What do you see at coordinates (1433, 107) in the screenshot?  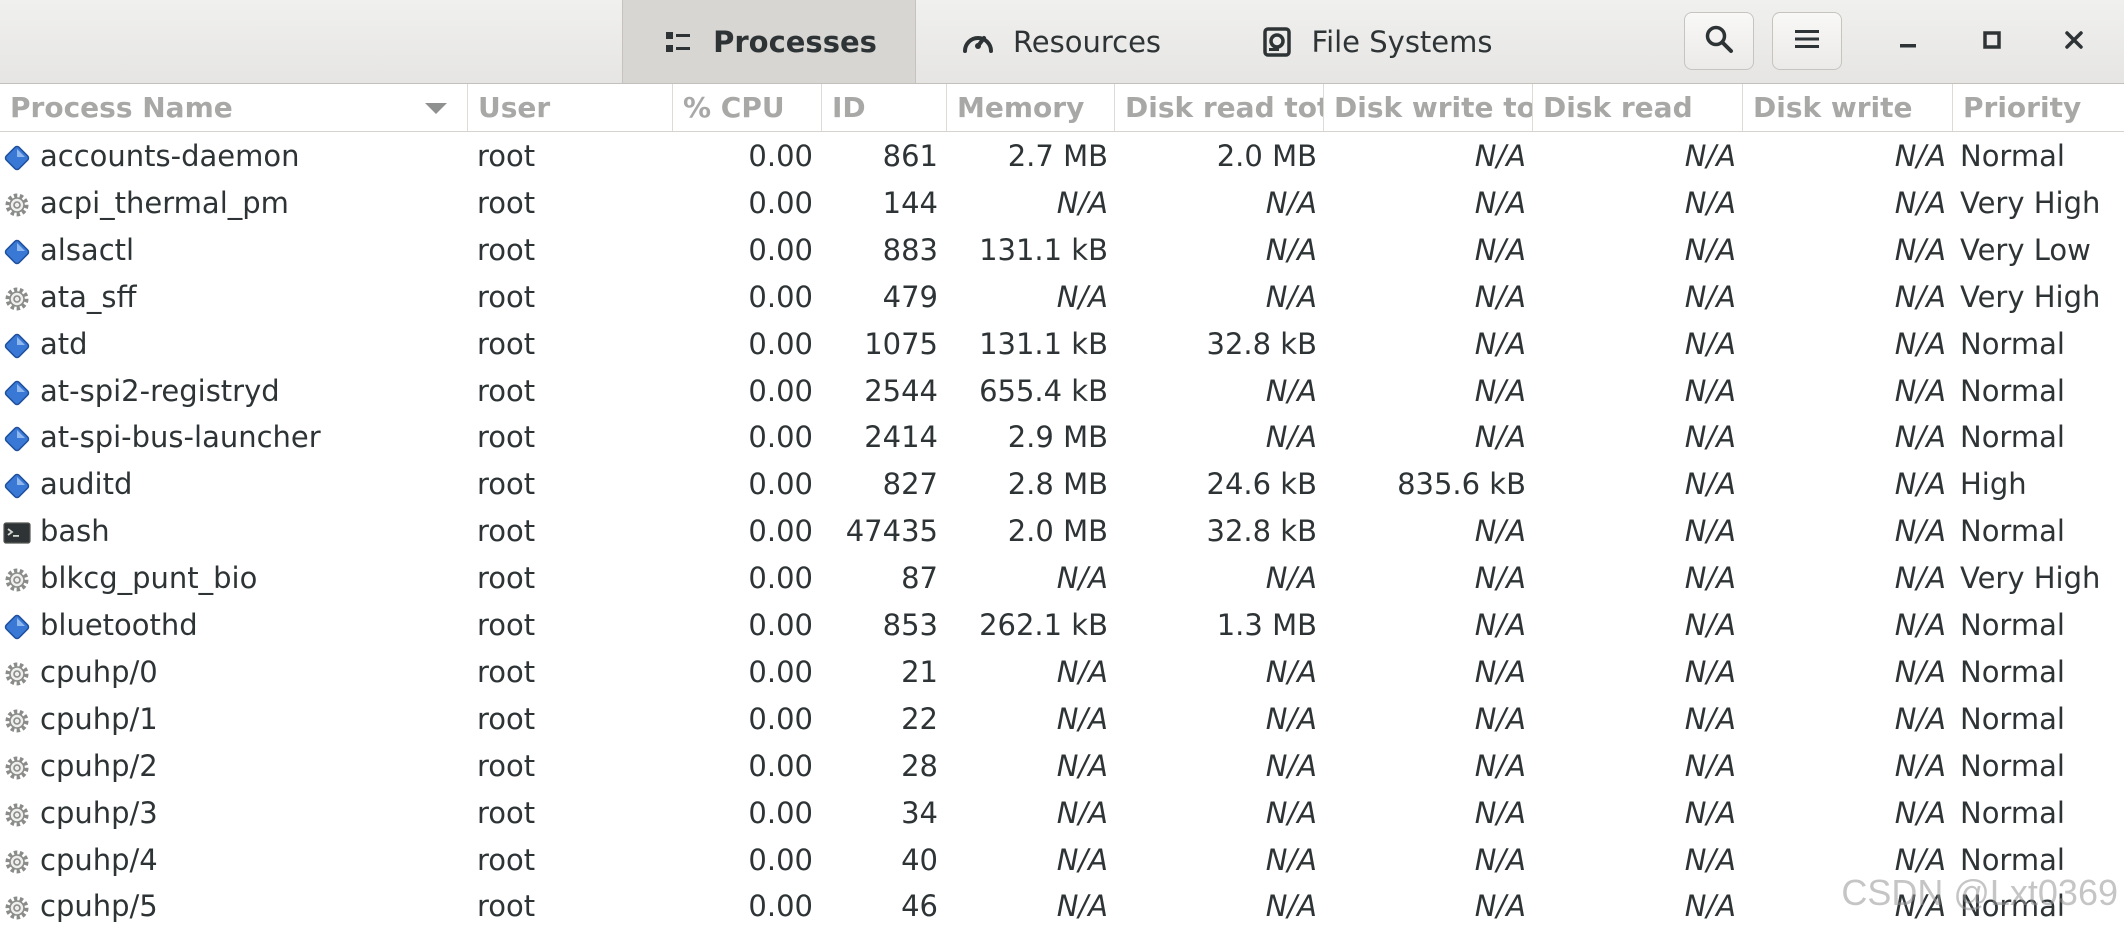 I see `column-header-disk-write-total-label: Disk write tot` at bounding box center [1433, 107].